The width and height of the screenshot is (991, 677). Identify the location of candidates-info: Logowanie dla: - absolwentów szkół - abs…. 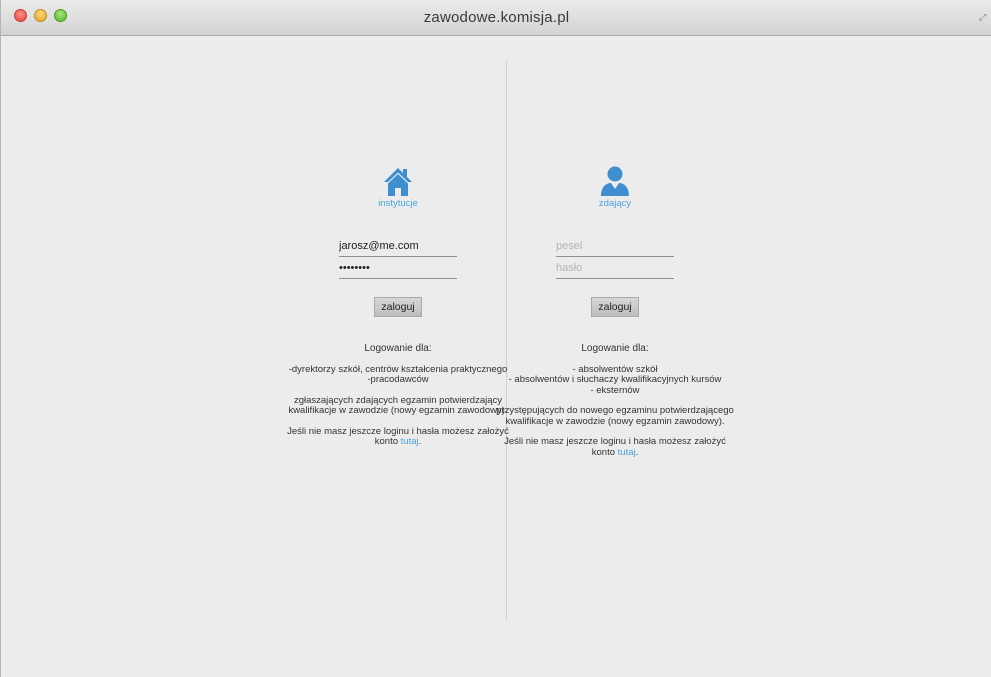
(615, 400).